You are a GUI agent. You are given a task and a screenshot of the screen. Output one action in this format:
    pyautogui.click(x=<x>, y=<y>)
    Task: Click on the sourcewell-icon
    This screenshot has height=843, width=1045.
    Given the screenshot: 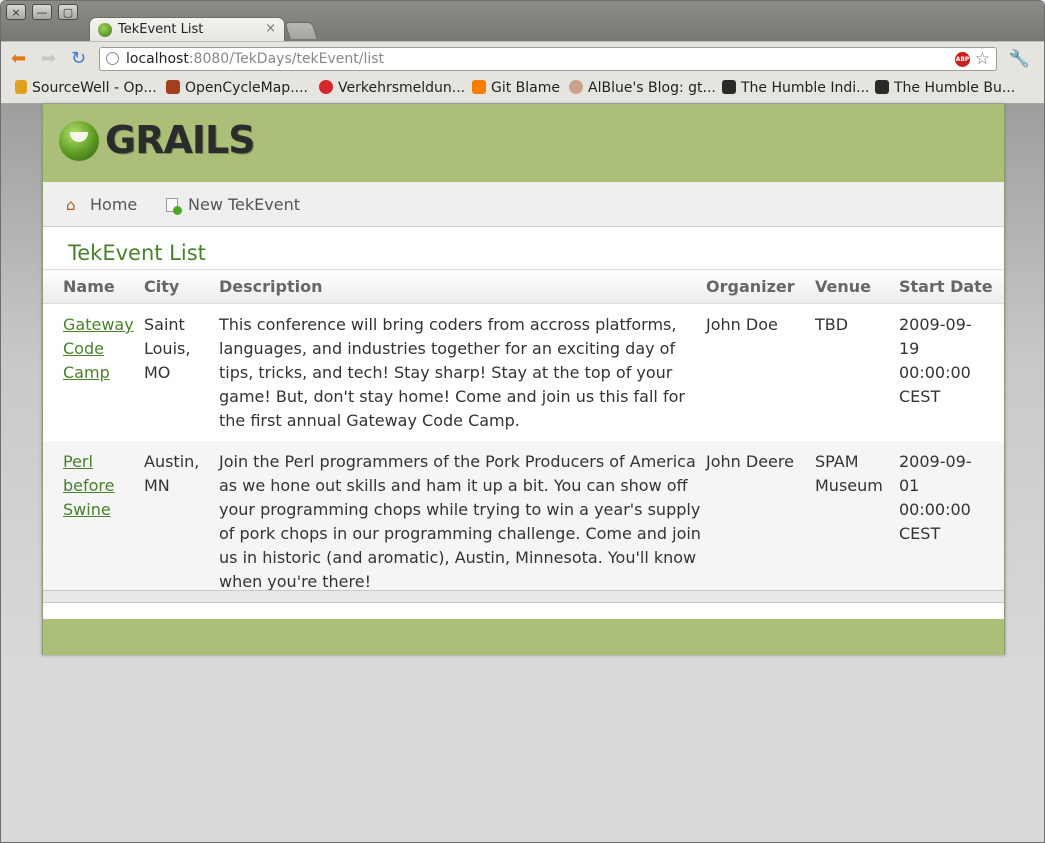 What is the action you would take?
    pyautogui.click(x=21, y=87)
    